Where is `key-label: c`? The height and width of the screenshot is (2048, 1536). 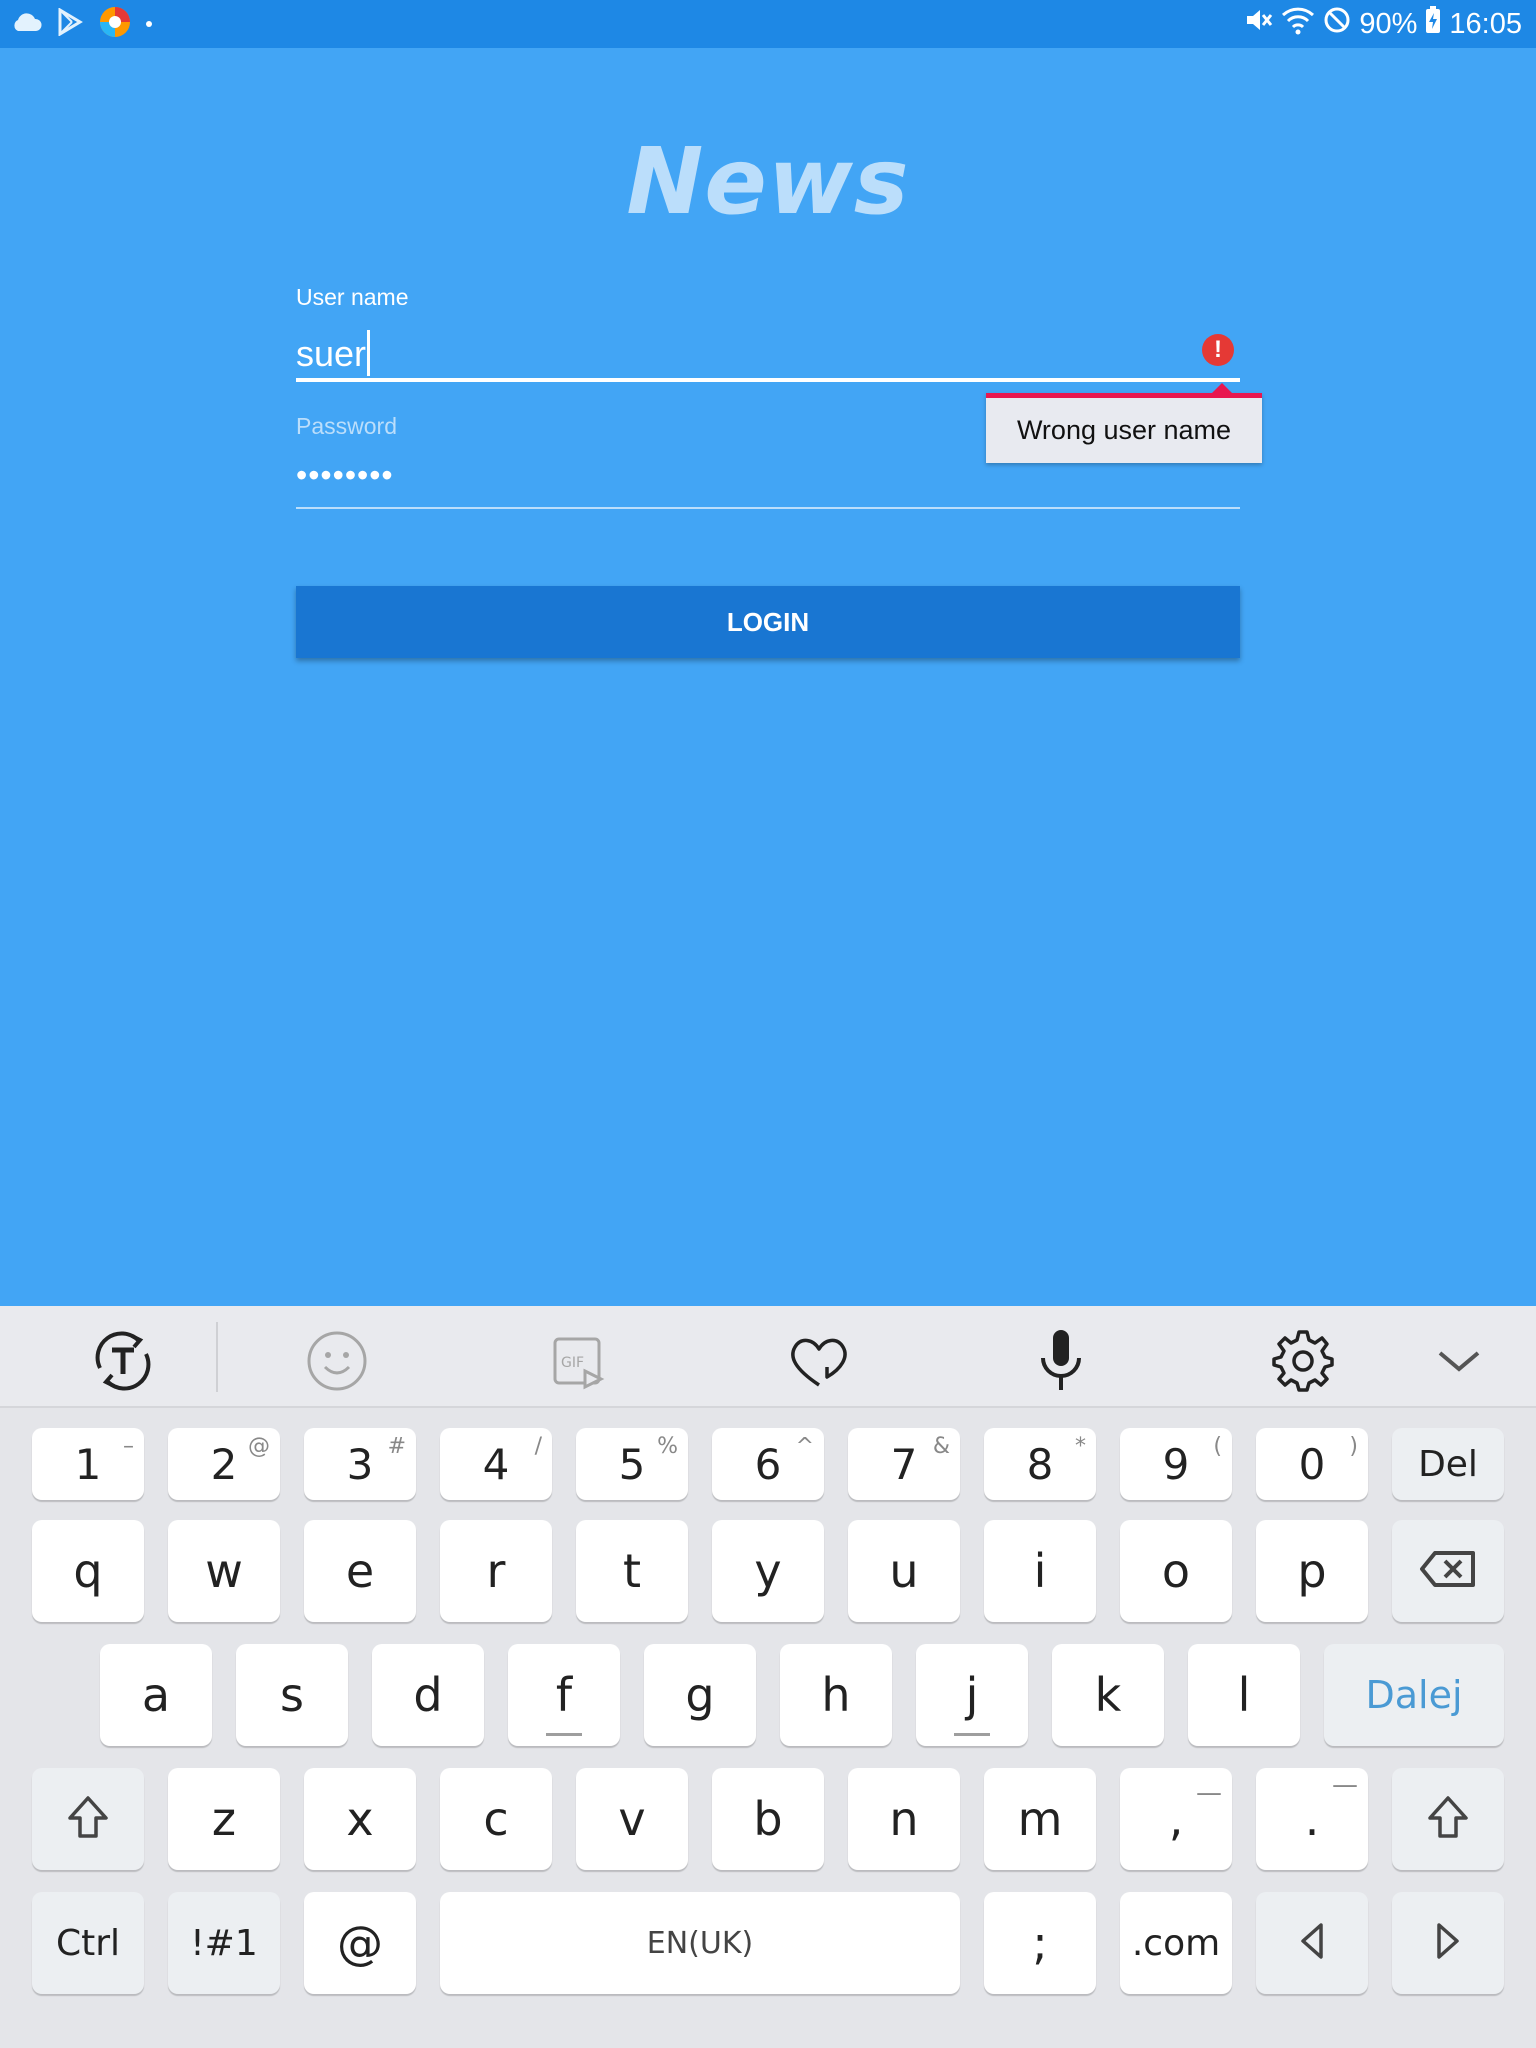 key-label: c is located at coordinates (496, 1819).